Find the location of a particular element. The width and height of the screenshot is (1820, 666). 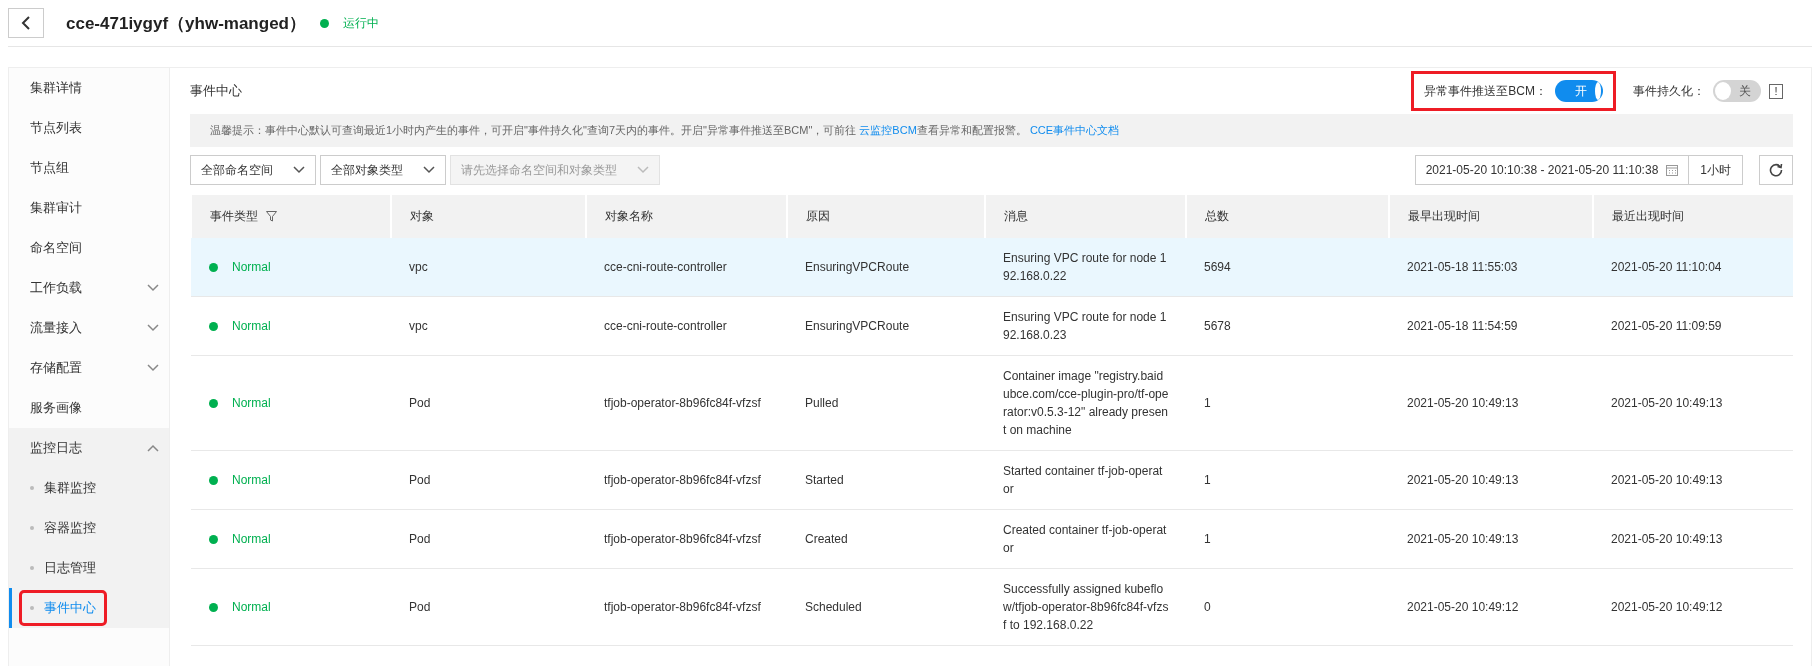

table-cell: Started container tf-job-operator is located at coordinates (1085, 480).